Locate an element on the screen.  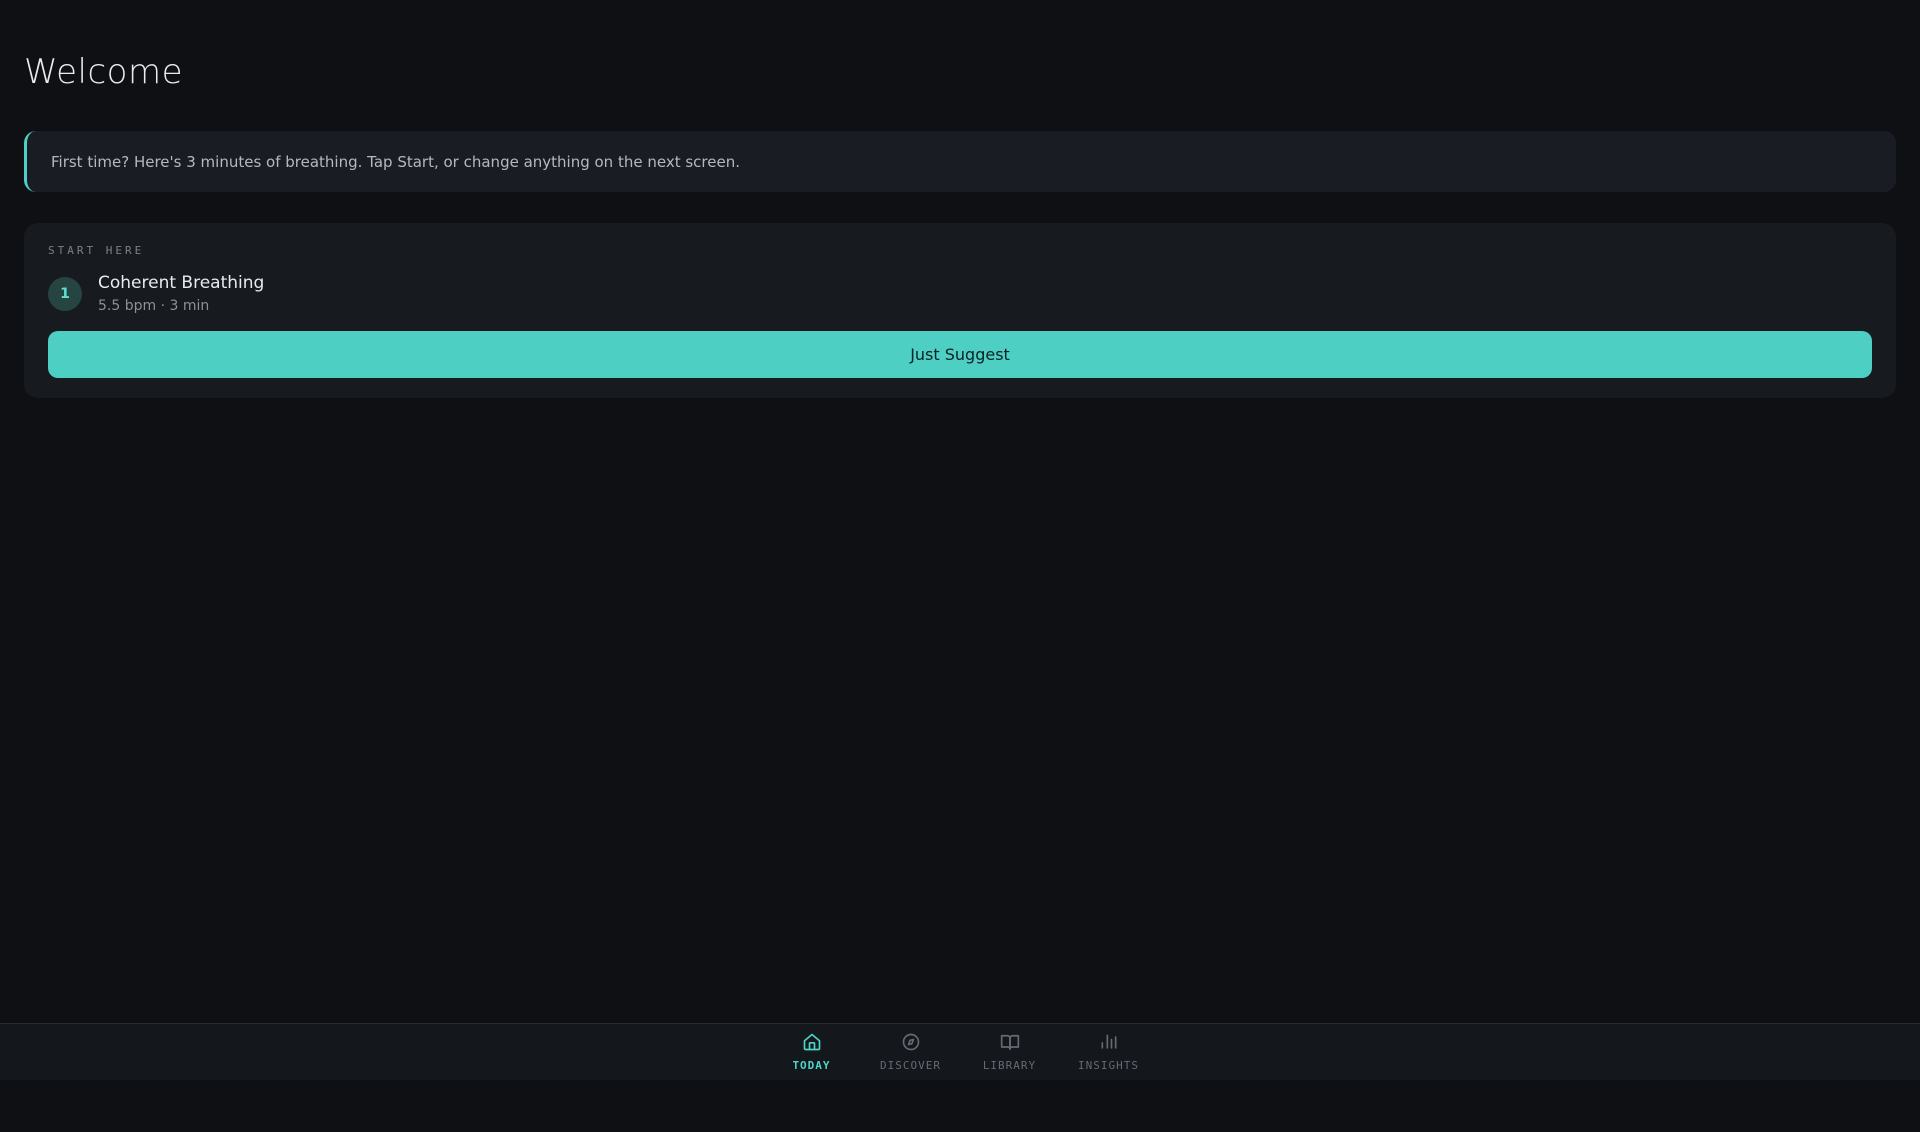
nav-item-insights: INSIGHTS is located at coordinates (1109, 1052).